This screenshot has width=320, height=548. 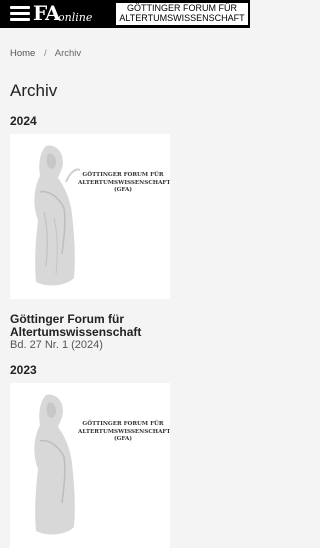 I want to click on banner-line-2: ALTERTUMSWISSENSCHAFT, so click(x=182, y=18).